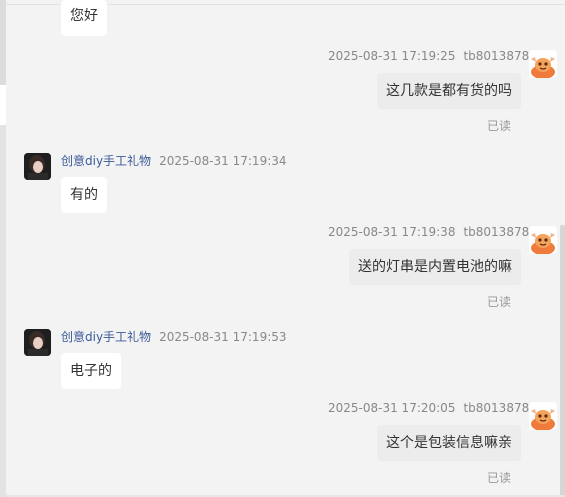 The width and height of the screenshot is (565, 497). What do you see at coordinates (562, 361) in the screenshot?
I see `scrollbar` at bounding box center [562, 361].